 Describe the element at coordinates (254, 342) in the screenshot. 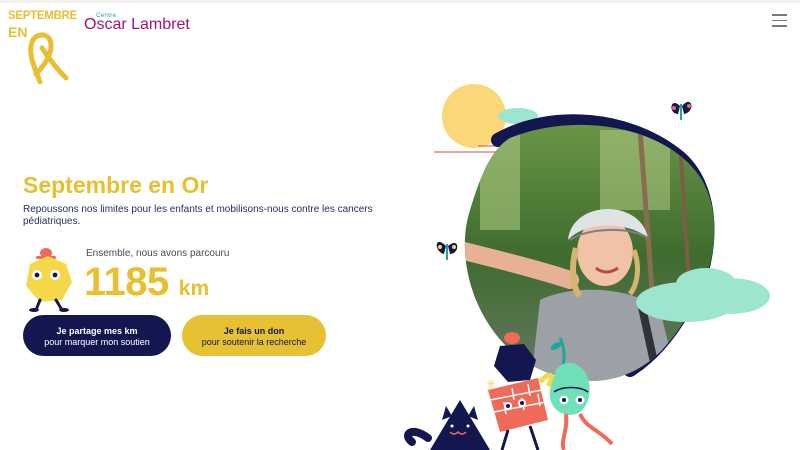

I see `donate-button-subtitle: pour soutenir la recherche` at that location.